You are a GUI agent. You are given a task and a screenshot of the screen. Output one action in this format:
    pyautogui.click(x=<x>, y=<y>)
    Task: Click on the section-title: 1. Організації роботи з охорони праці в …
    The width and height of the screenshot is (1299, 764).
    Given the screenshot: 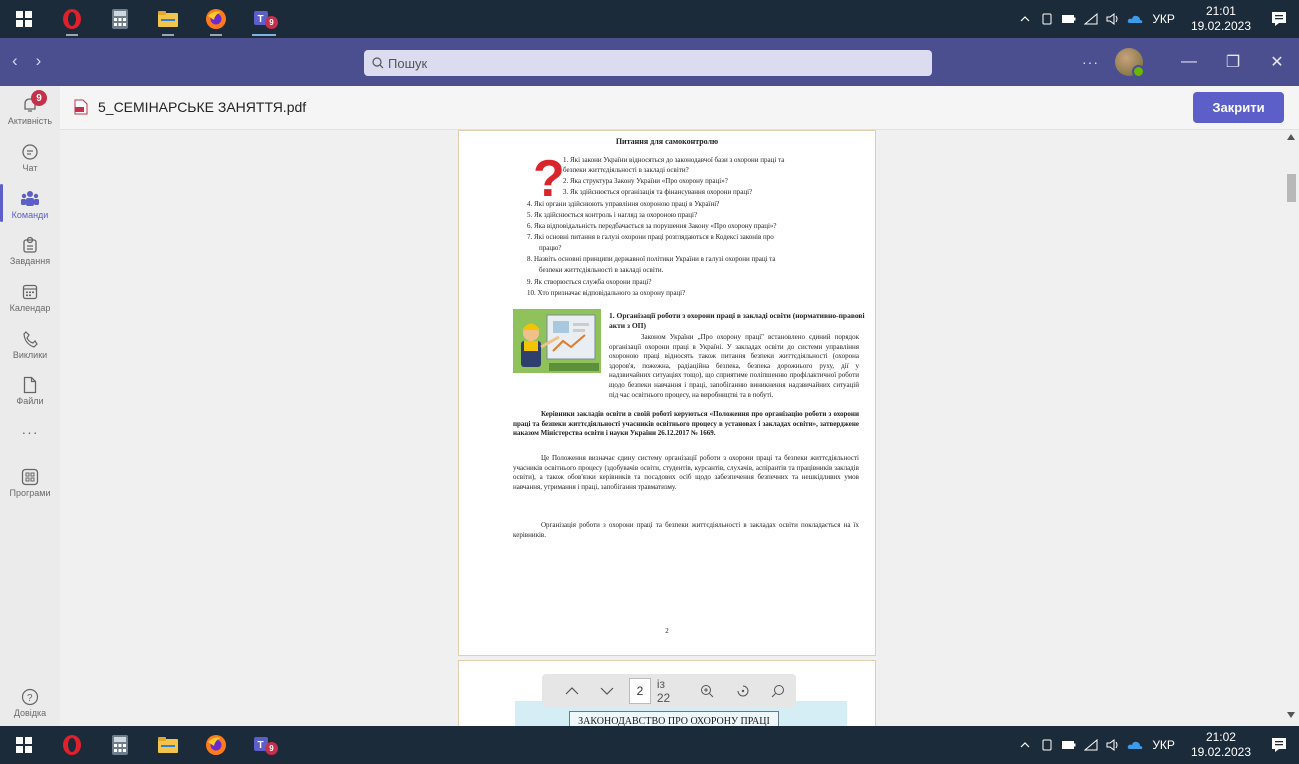 What is the action you would take?
    pyautogui.click(x=737, y=320)
    